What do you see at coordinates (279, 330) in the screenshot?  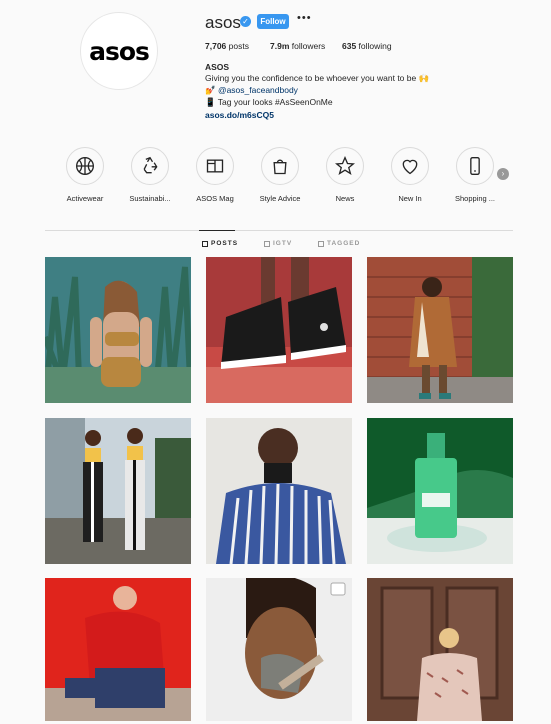 I see `post-thumbnail-boxing-boots` at bounding box center [279, 330].